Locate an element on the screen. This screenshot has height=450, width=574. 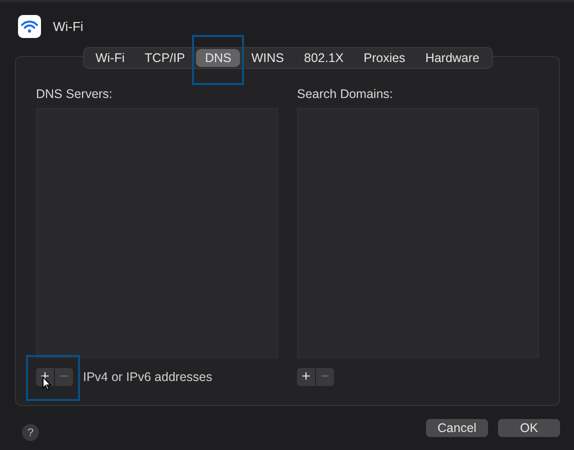
wifi-app-icon is located at coordinates (29, 26).